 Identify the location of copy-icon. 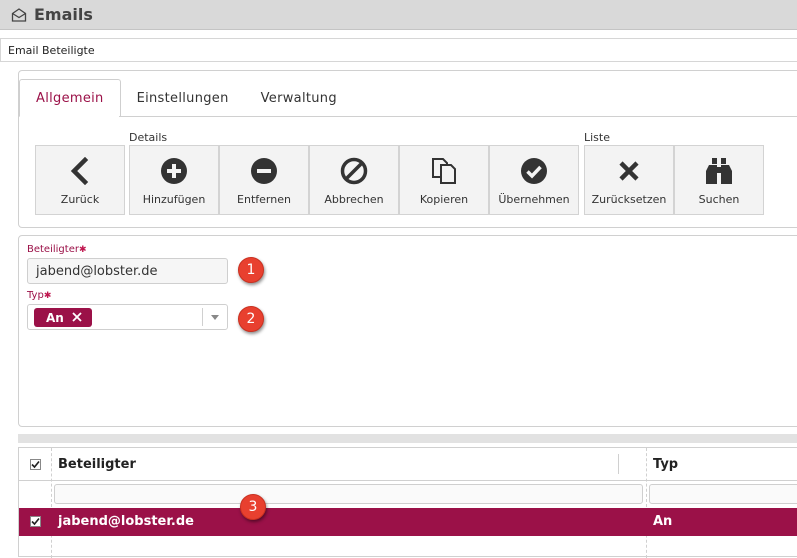
(444, 171).